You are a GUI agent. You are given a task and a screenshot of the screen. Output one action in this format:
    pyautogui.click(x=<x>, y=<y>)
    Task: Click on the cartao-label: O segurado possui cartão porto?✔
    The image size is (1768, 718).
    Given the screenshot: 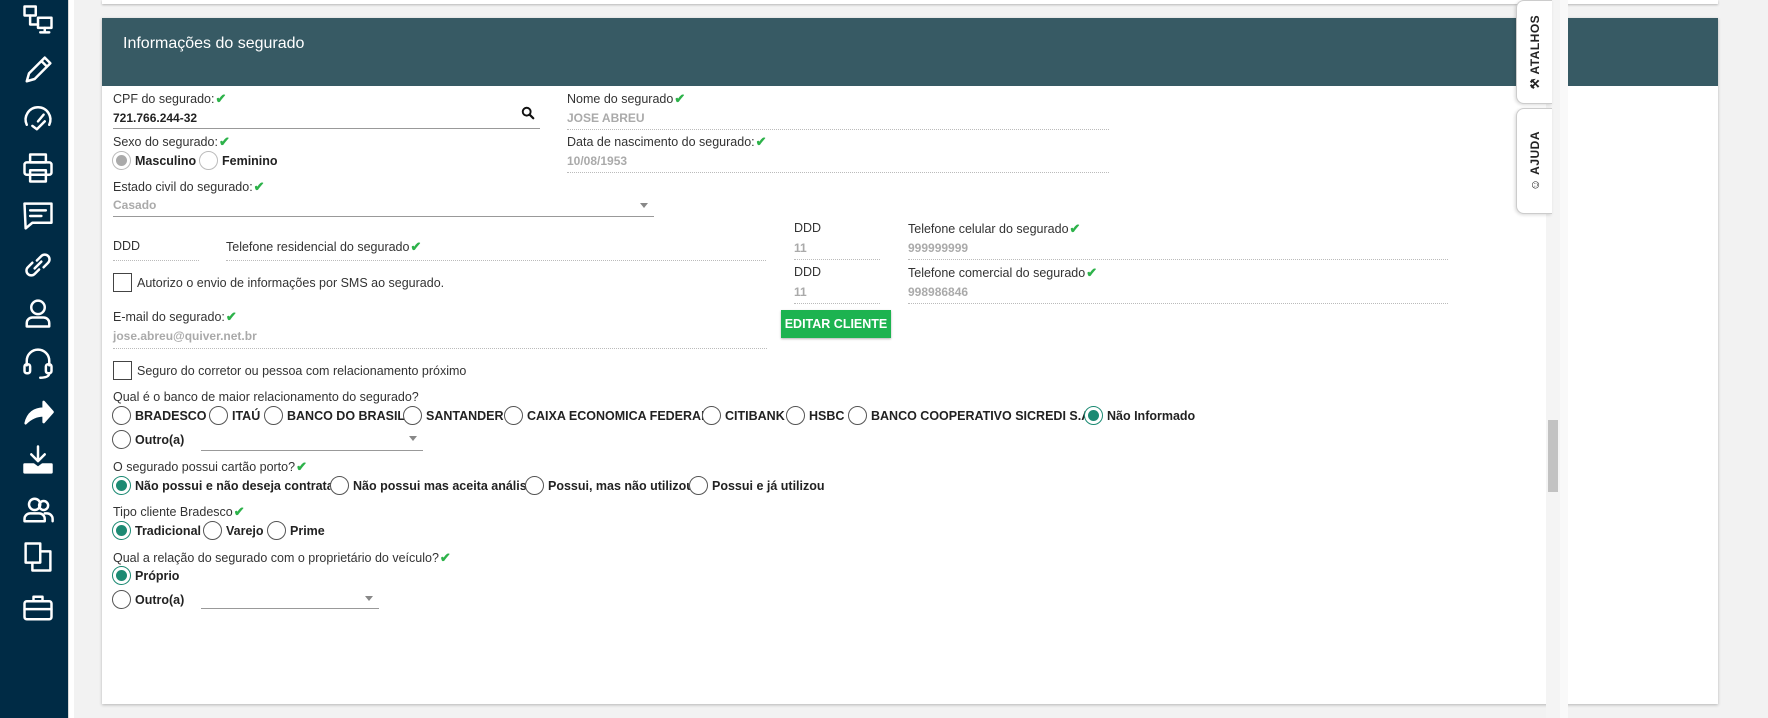 What is the action you would take?
    pyautogui.click(x=210, y=466)
    